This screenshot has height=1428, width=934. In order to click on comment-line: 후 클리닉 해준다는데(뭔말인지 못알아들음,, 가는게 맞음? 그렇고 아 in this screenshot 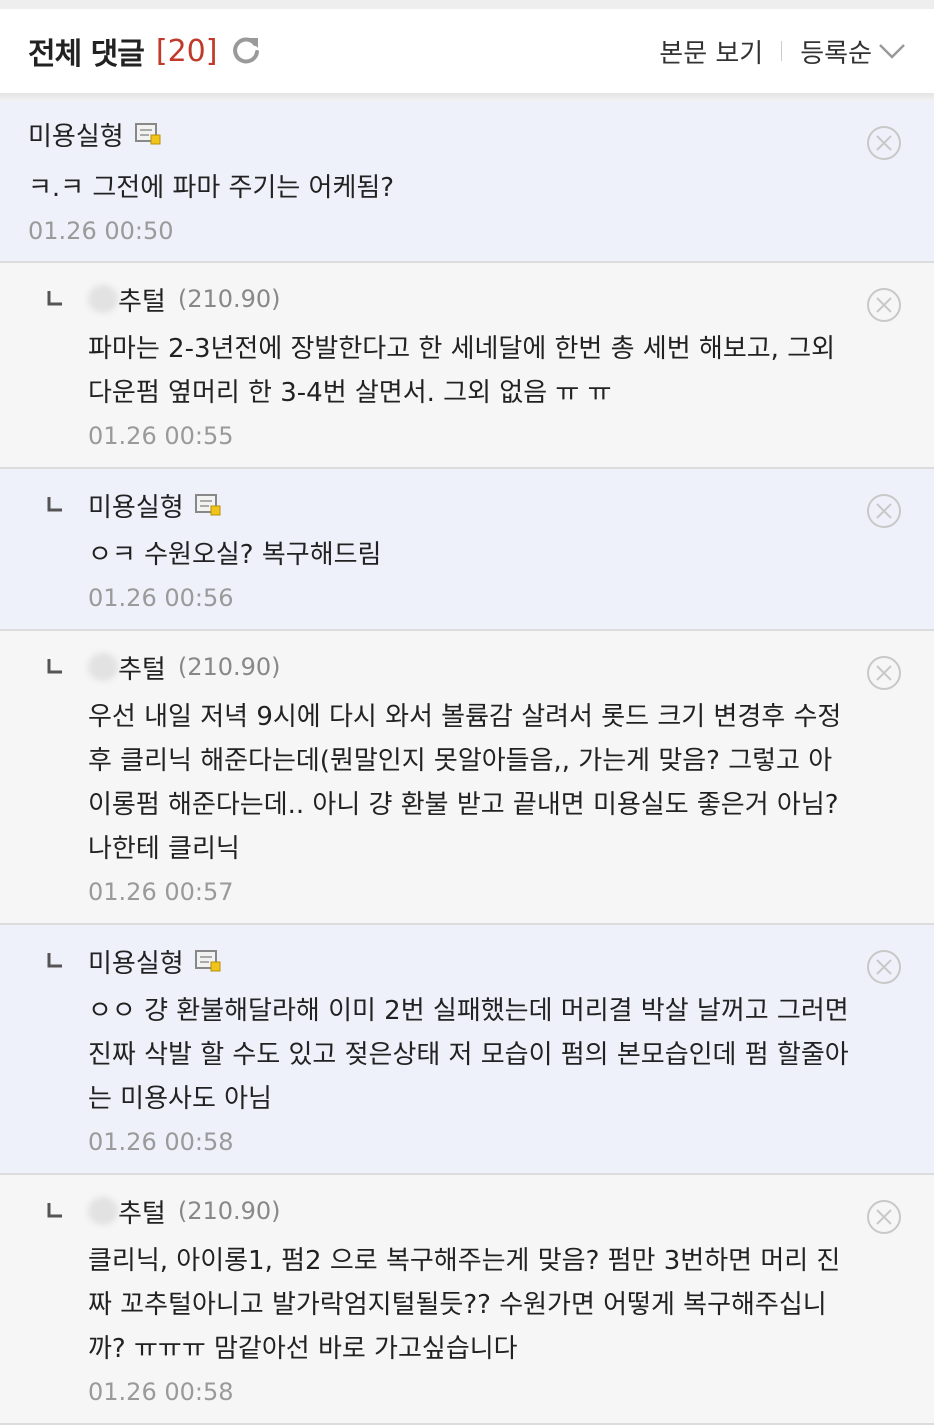, I will do `click(460, 761)`.